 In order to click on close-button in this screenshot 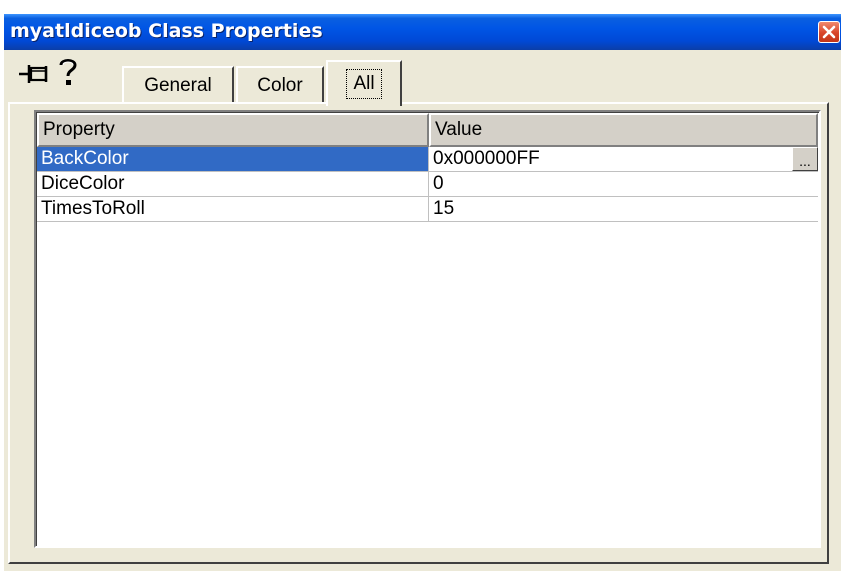, I will do `click(829, 32)`.